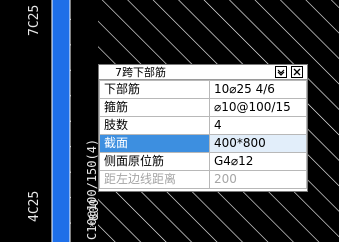  What do you see at coordinates (61, 121) in the screenshot?
I see `column-fill` at bounding box center [61, 121].